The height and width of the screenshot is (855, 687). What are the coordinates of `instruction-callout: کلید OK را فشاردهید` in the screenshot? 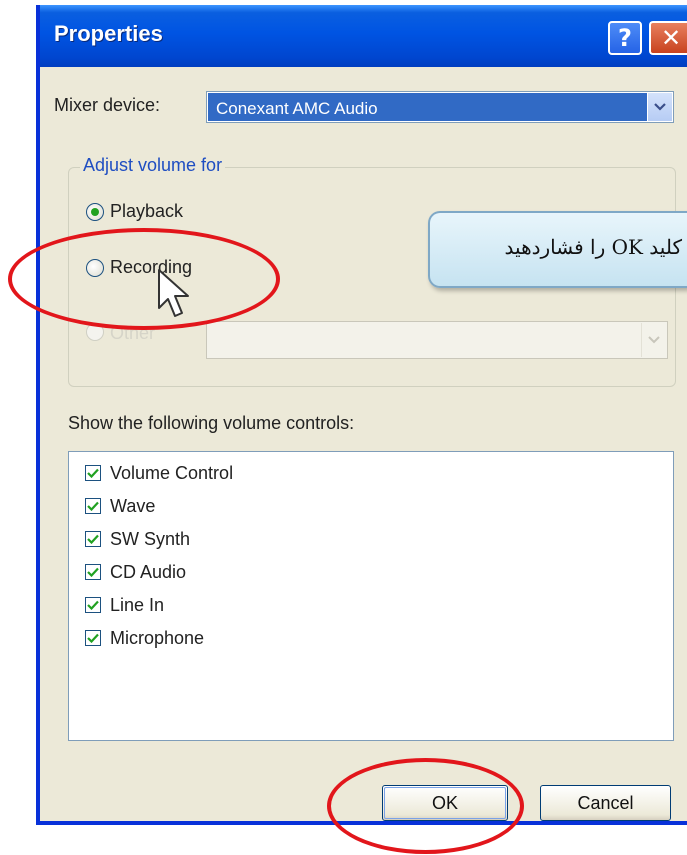 It's located at (557, 249).